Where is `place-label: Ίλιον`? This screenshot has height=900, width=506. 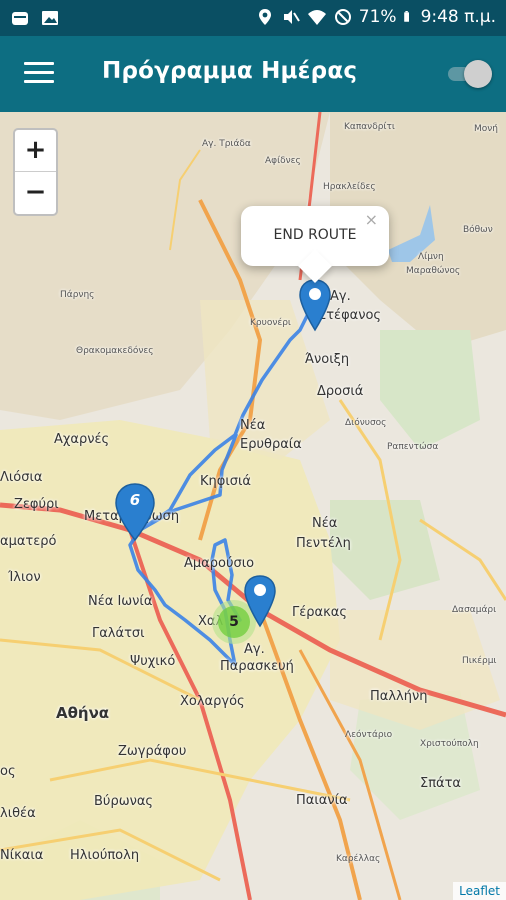 place-label: Ίλιον is located at coordinates (24, 577).